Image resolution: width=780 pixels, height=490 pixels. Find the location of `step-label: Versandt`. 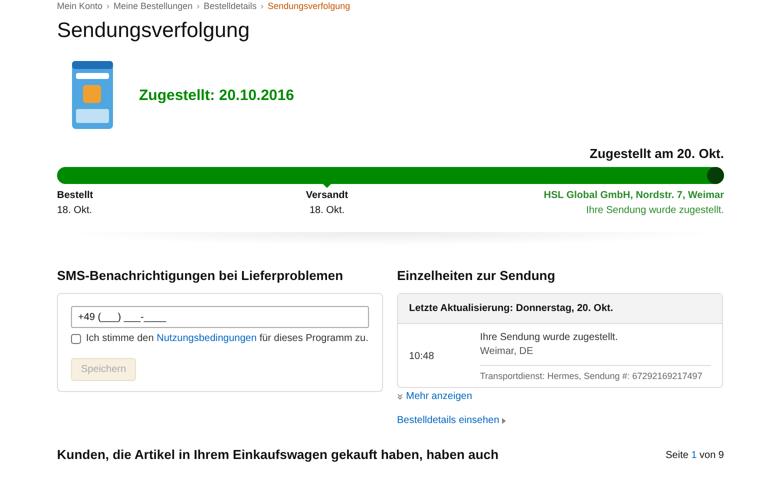

step-label: Versandt is located at coordinates (327, 195).